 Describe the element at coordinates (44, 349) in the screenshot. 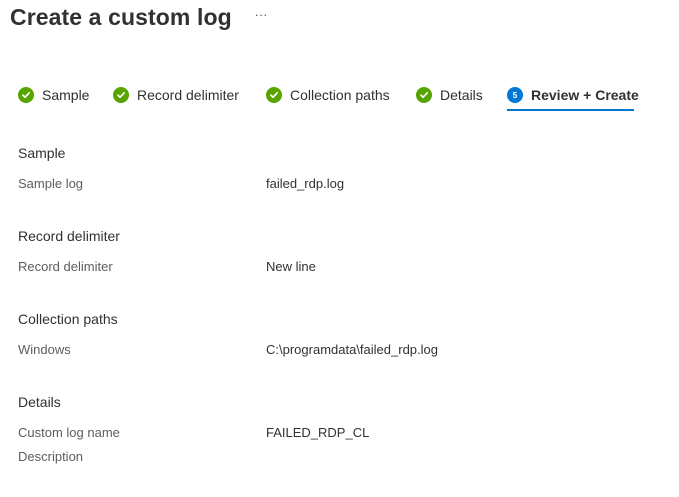

I see `field-label-windows: Windows` at that location.